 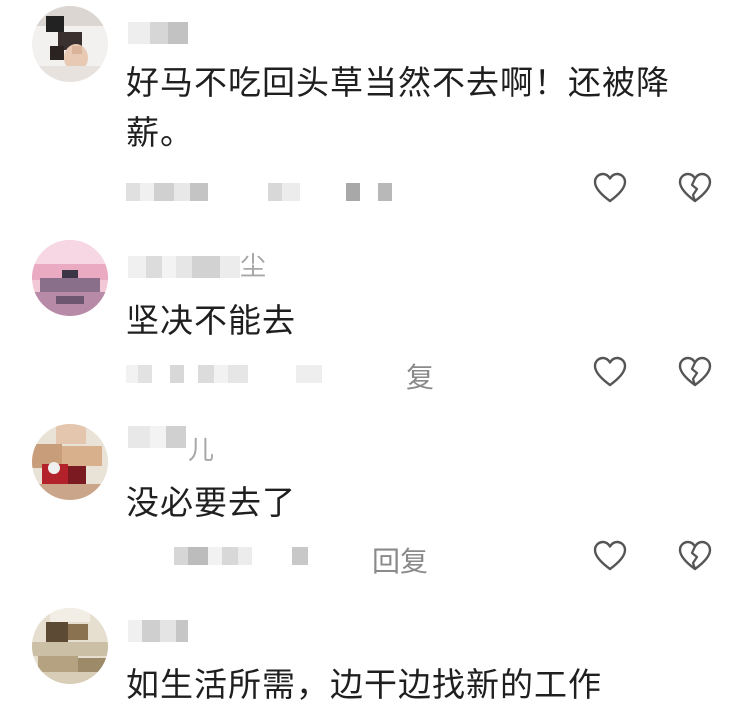 What do you see at coordinates (400, 560) in the screenshot?
I see `reply-button: 回复` at bounding box center [400, 560].